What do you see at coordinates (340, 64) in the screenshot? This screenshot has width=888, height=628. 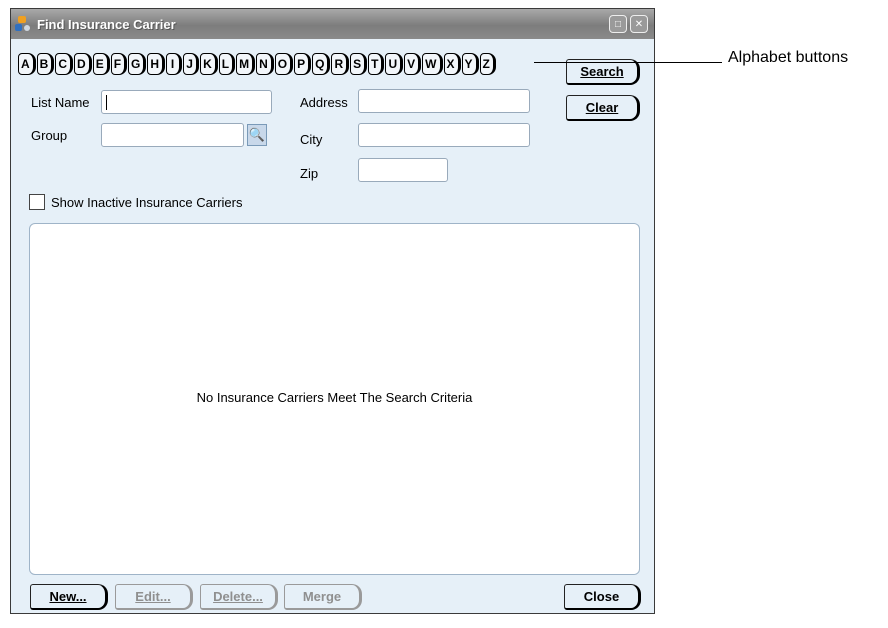 I see `alphabet-button-r: R` at bounding box center [340, 64].